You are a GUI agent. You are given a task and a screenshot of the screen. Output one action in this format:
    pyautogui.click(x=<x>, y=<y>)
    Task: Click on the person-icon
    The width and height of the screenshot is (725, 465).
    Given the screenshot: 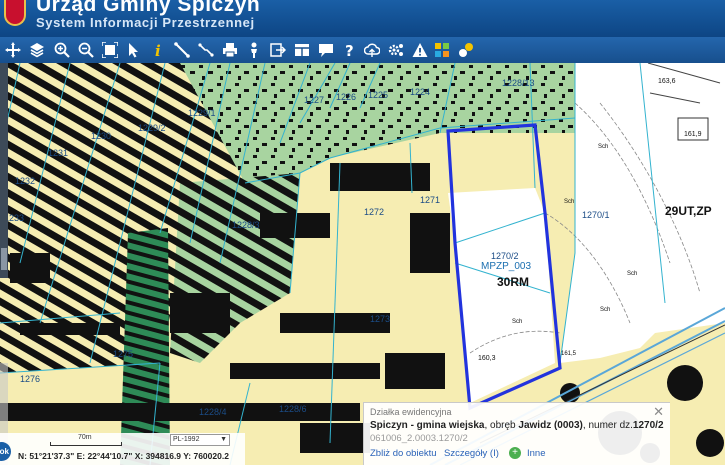 What is the action you would take?
    pyautogui.click(x=254, y=50)
    